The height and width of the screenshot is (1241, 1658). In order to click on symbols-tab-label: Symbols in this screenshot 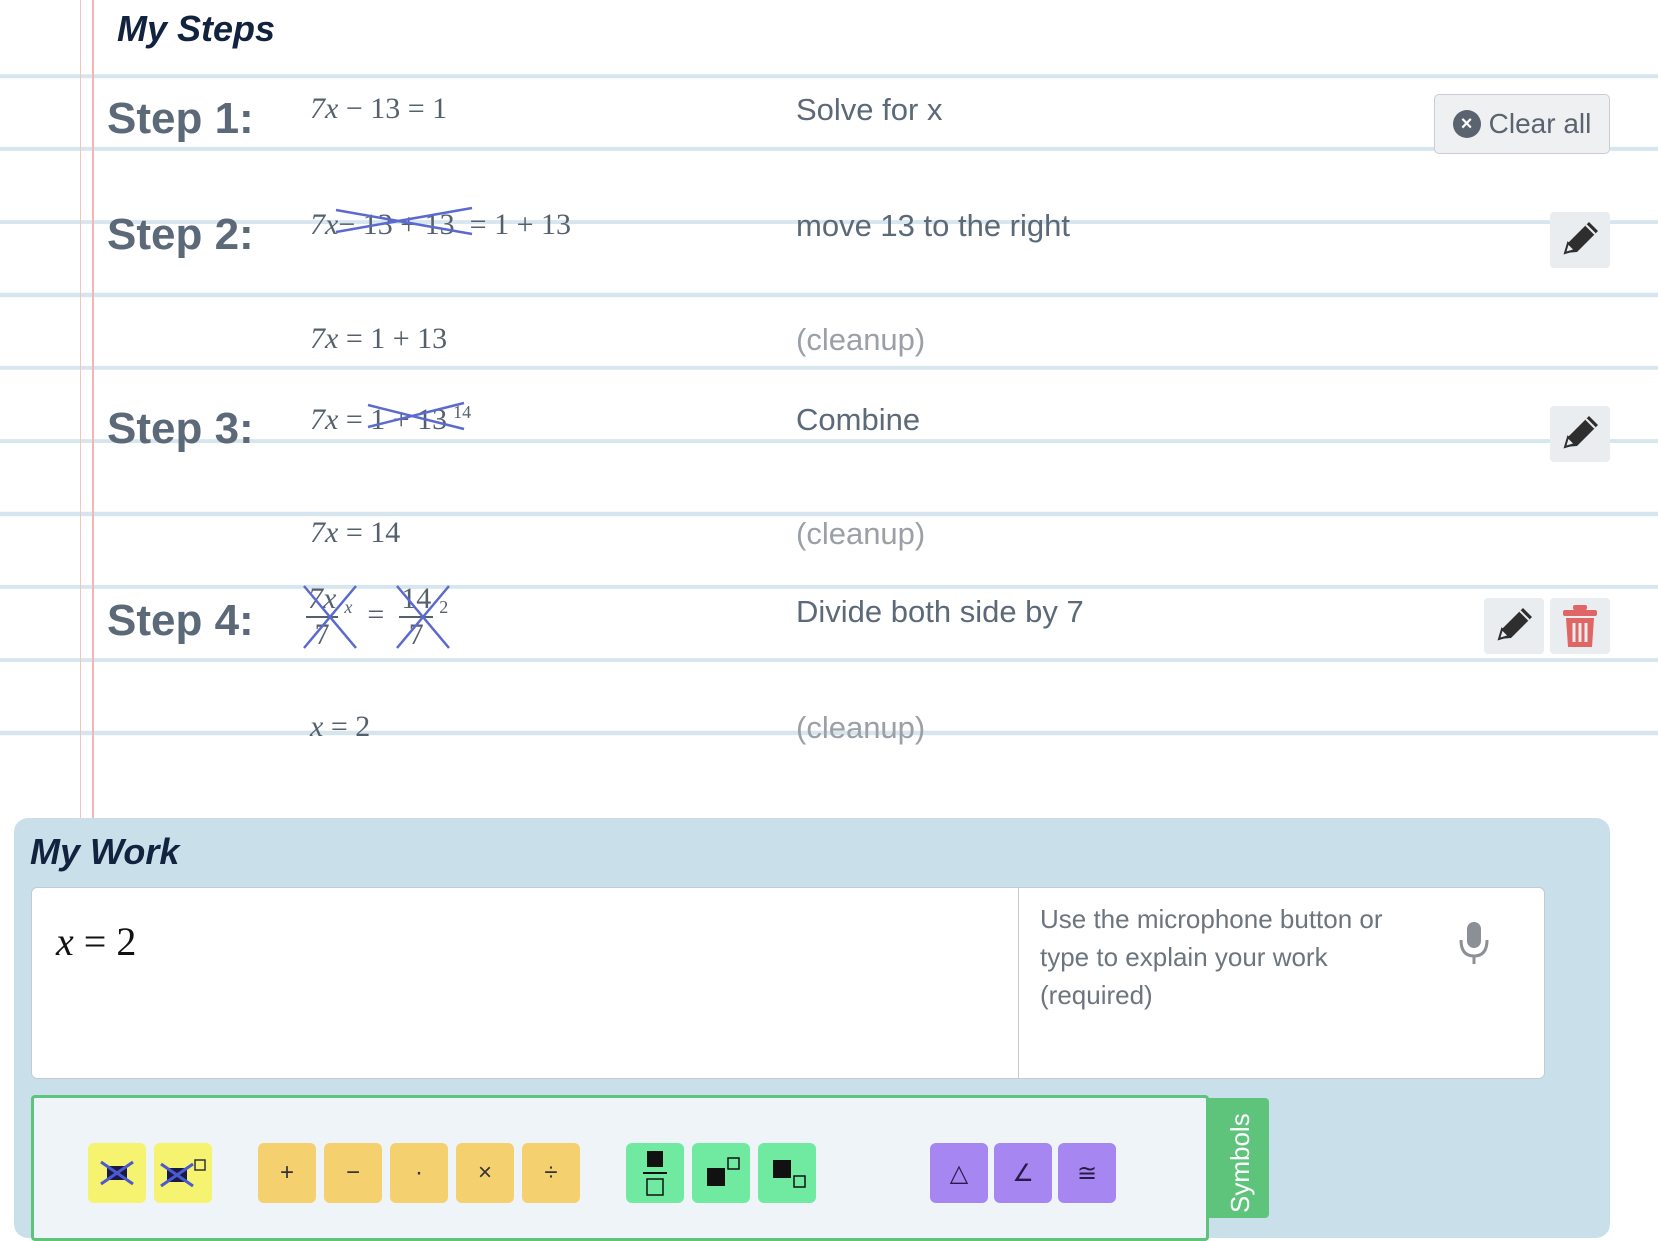, I will do `click(1240, 1163)`.